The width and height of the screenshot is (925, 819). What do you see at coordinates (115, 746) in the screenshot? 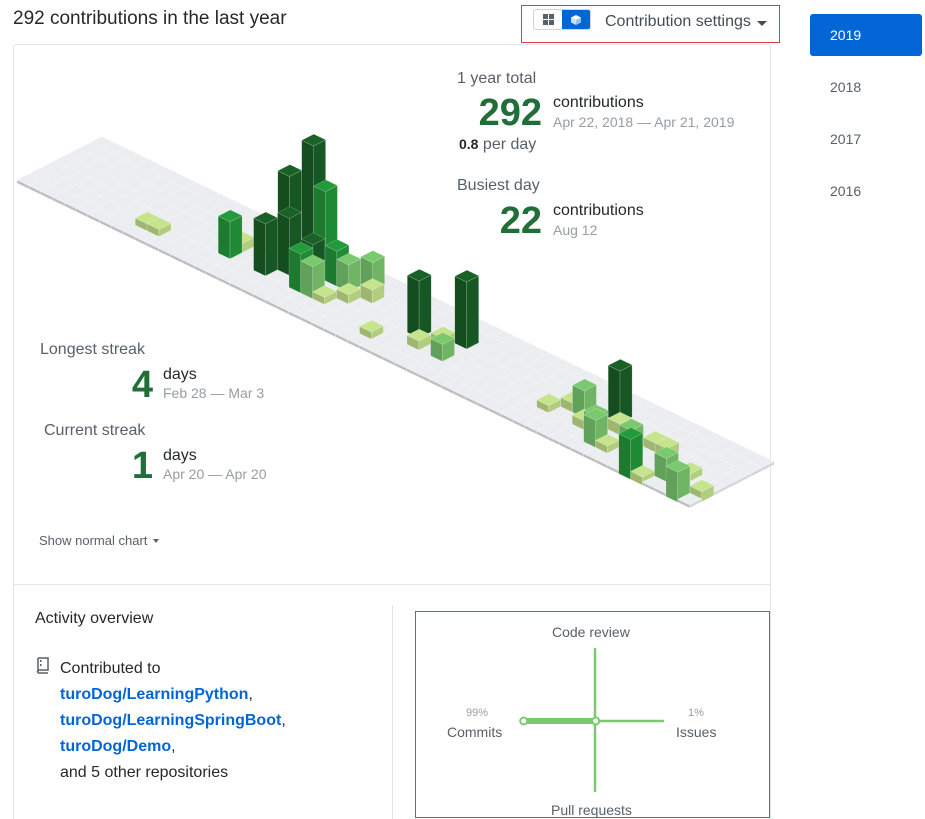
I see `repo-link-demo: turoDog/Demo` at bounding box center [115, 746].